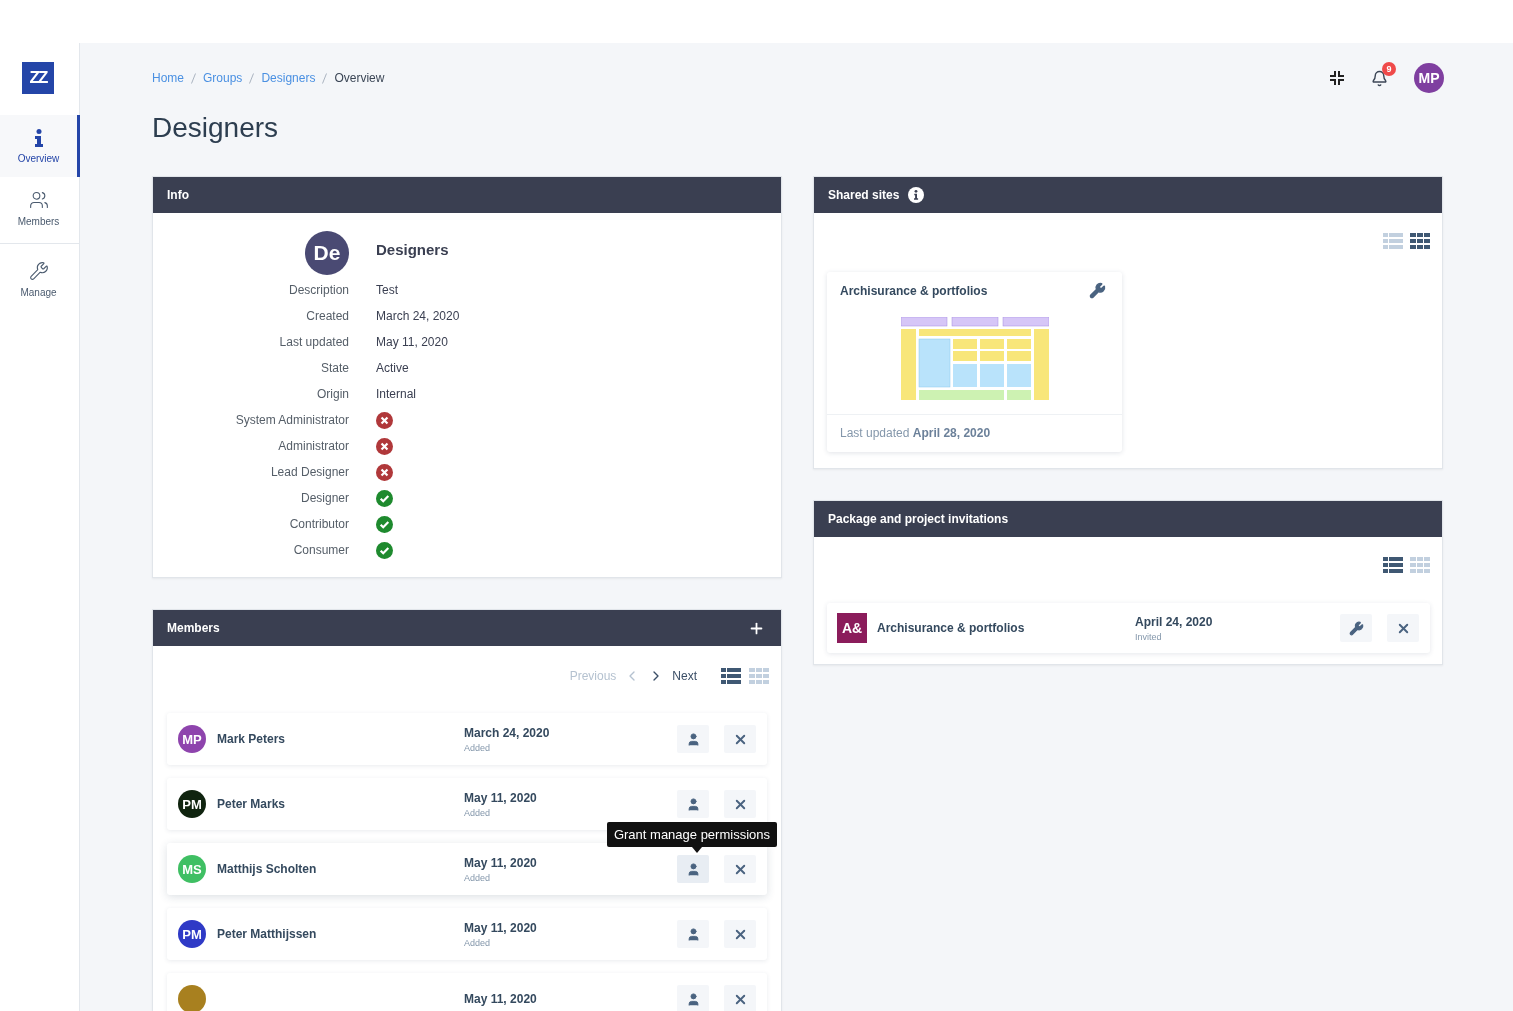 This screenshot has height=1011, width=1513. What do you see at coordinates (267, 869) in the screenshot?
I see `member-name: Matthijs Scholten` at bounding box center [267, 869].